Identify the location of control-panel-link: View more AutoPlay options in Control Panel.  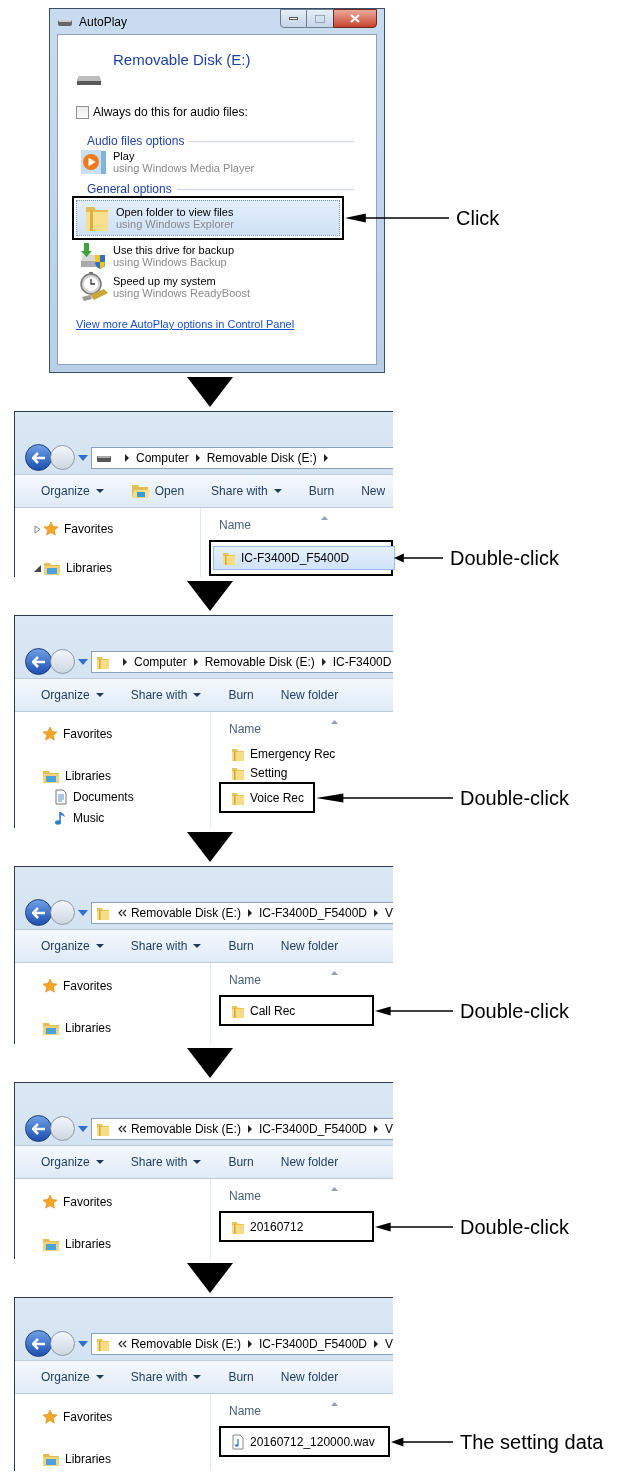
(215, 324).